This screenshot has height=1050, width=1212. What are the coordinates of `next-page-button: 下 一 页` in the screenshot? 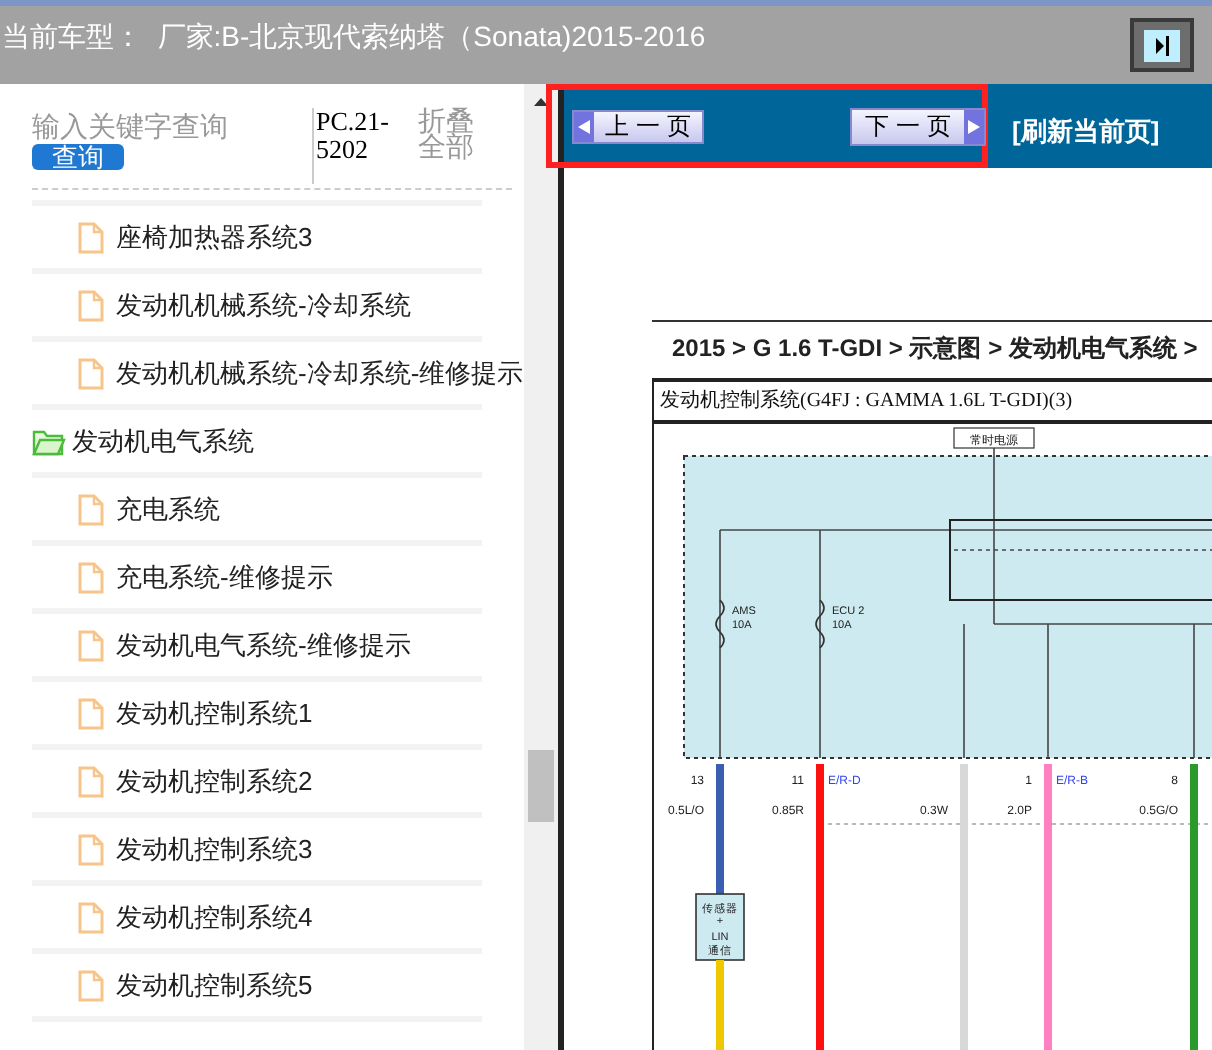 It's located at (918, 126).